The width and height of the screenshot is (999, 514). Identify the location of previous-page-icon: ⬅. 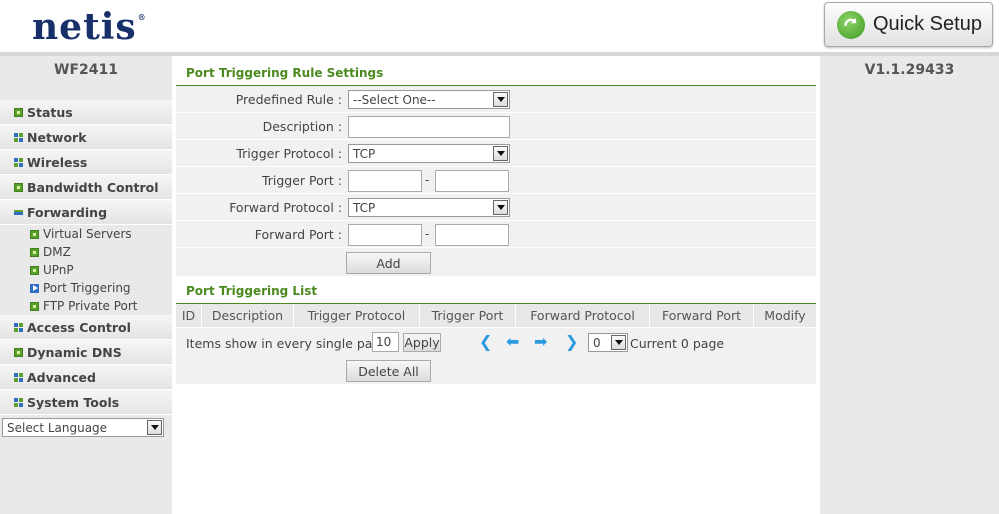
(512, 342).